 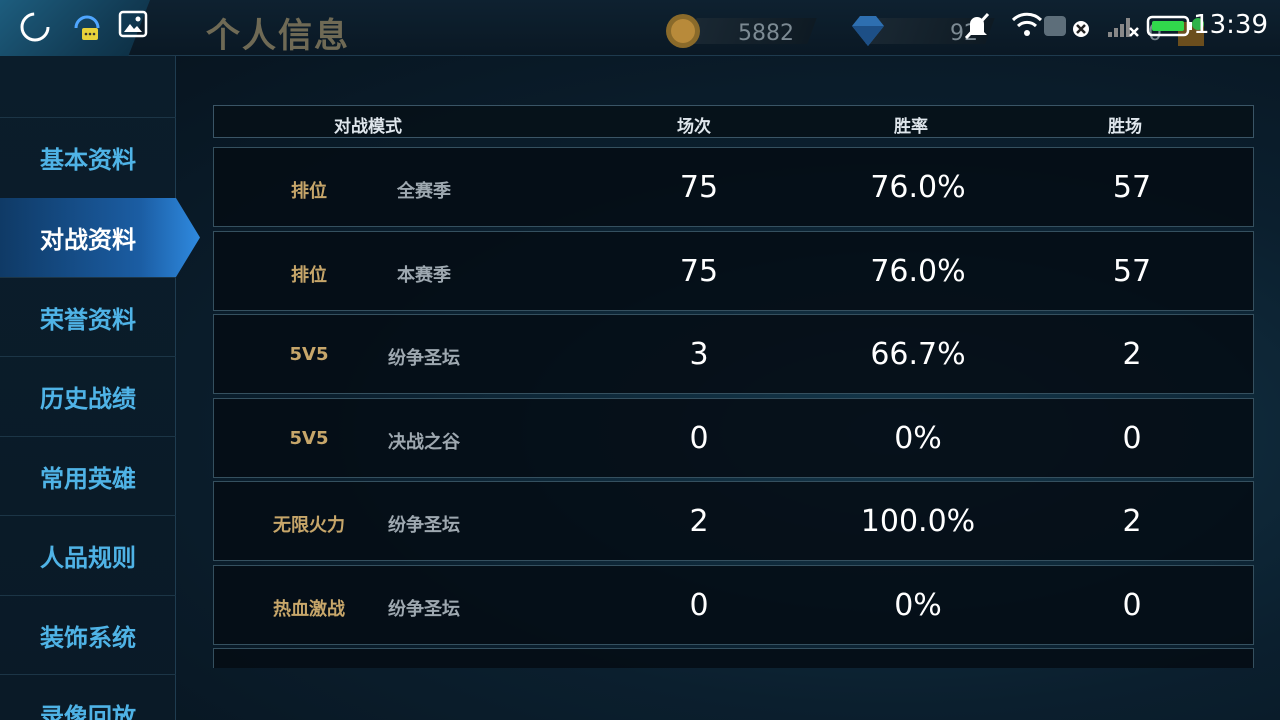 I want to click on sidebar-item-decoration-system: 装饰系统, so click(x=88, y=634).